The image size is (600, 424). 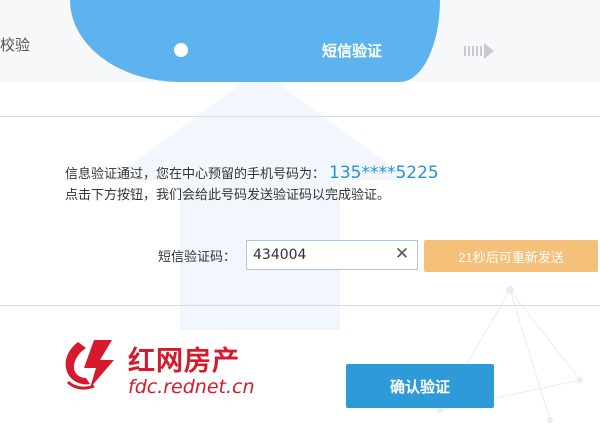 I want to click on phone-number: 135****5225, so click(x=384, y=173).